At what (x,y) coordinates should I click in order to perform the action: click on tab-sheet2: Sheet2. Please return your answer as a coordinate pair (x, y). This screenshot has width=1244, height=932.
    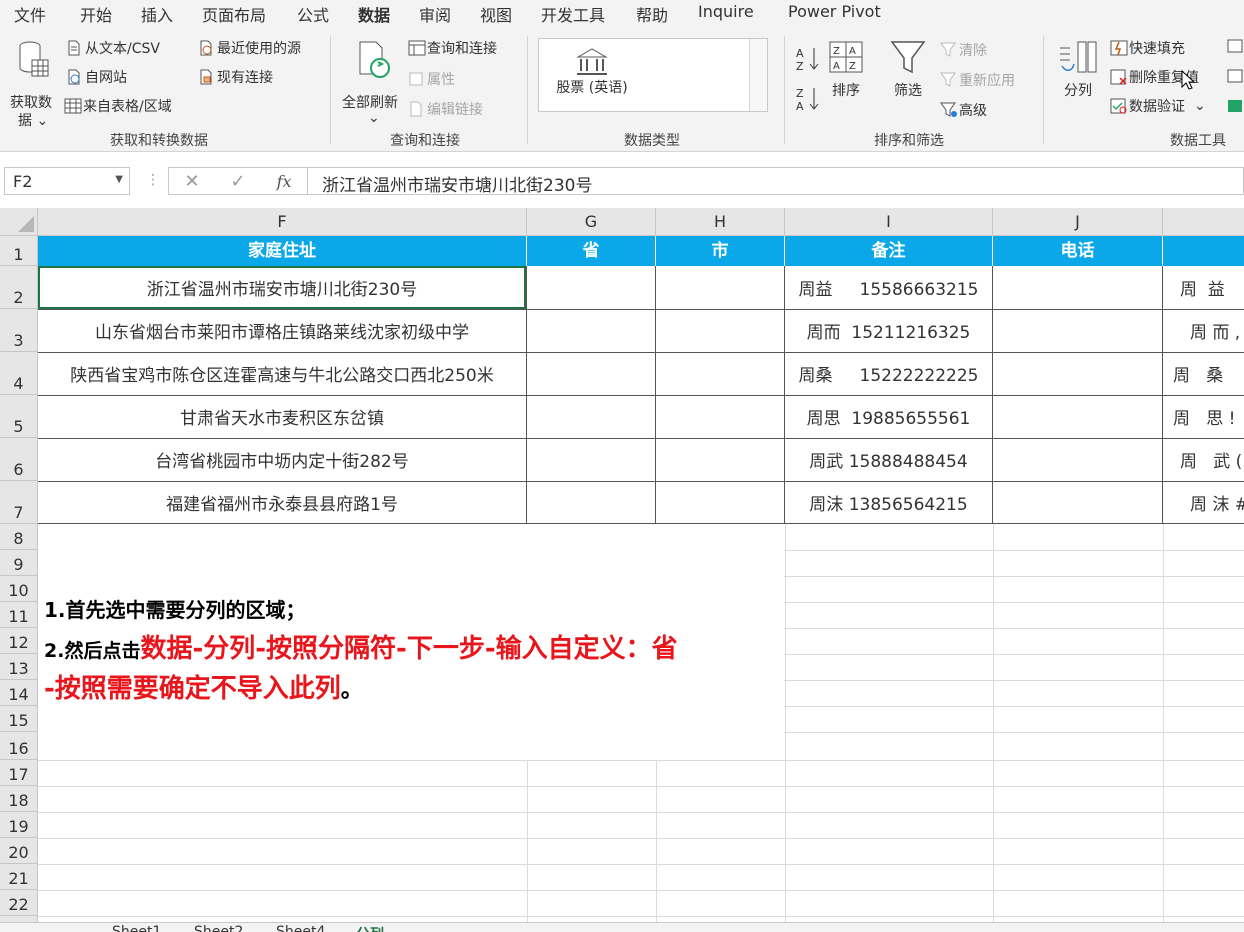
    Looking at the image, I should click on (218, 928).